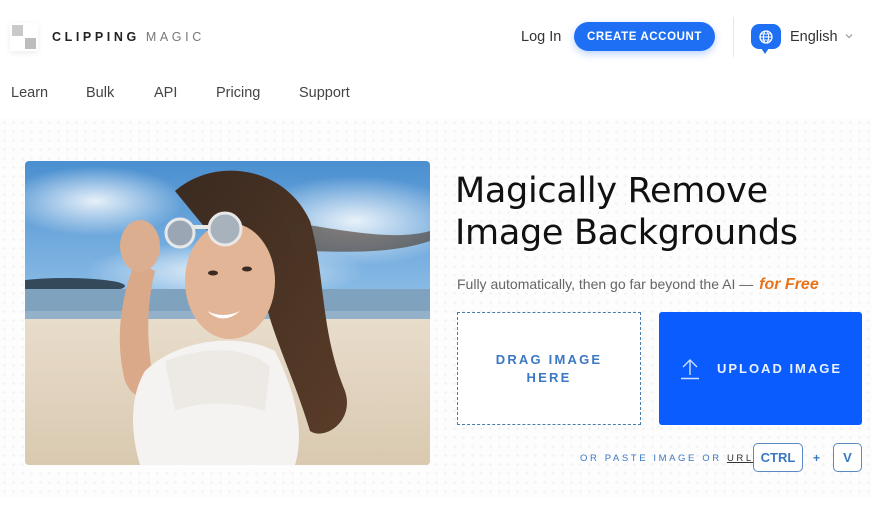 Image resolution: width=872 pixels, height=525 pixels. I want to click on logo: CLIPPING MAGIC, so click(107, 37).